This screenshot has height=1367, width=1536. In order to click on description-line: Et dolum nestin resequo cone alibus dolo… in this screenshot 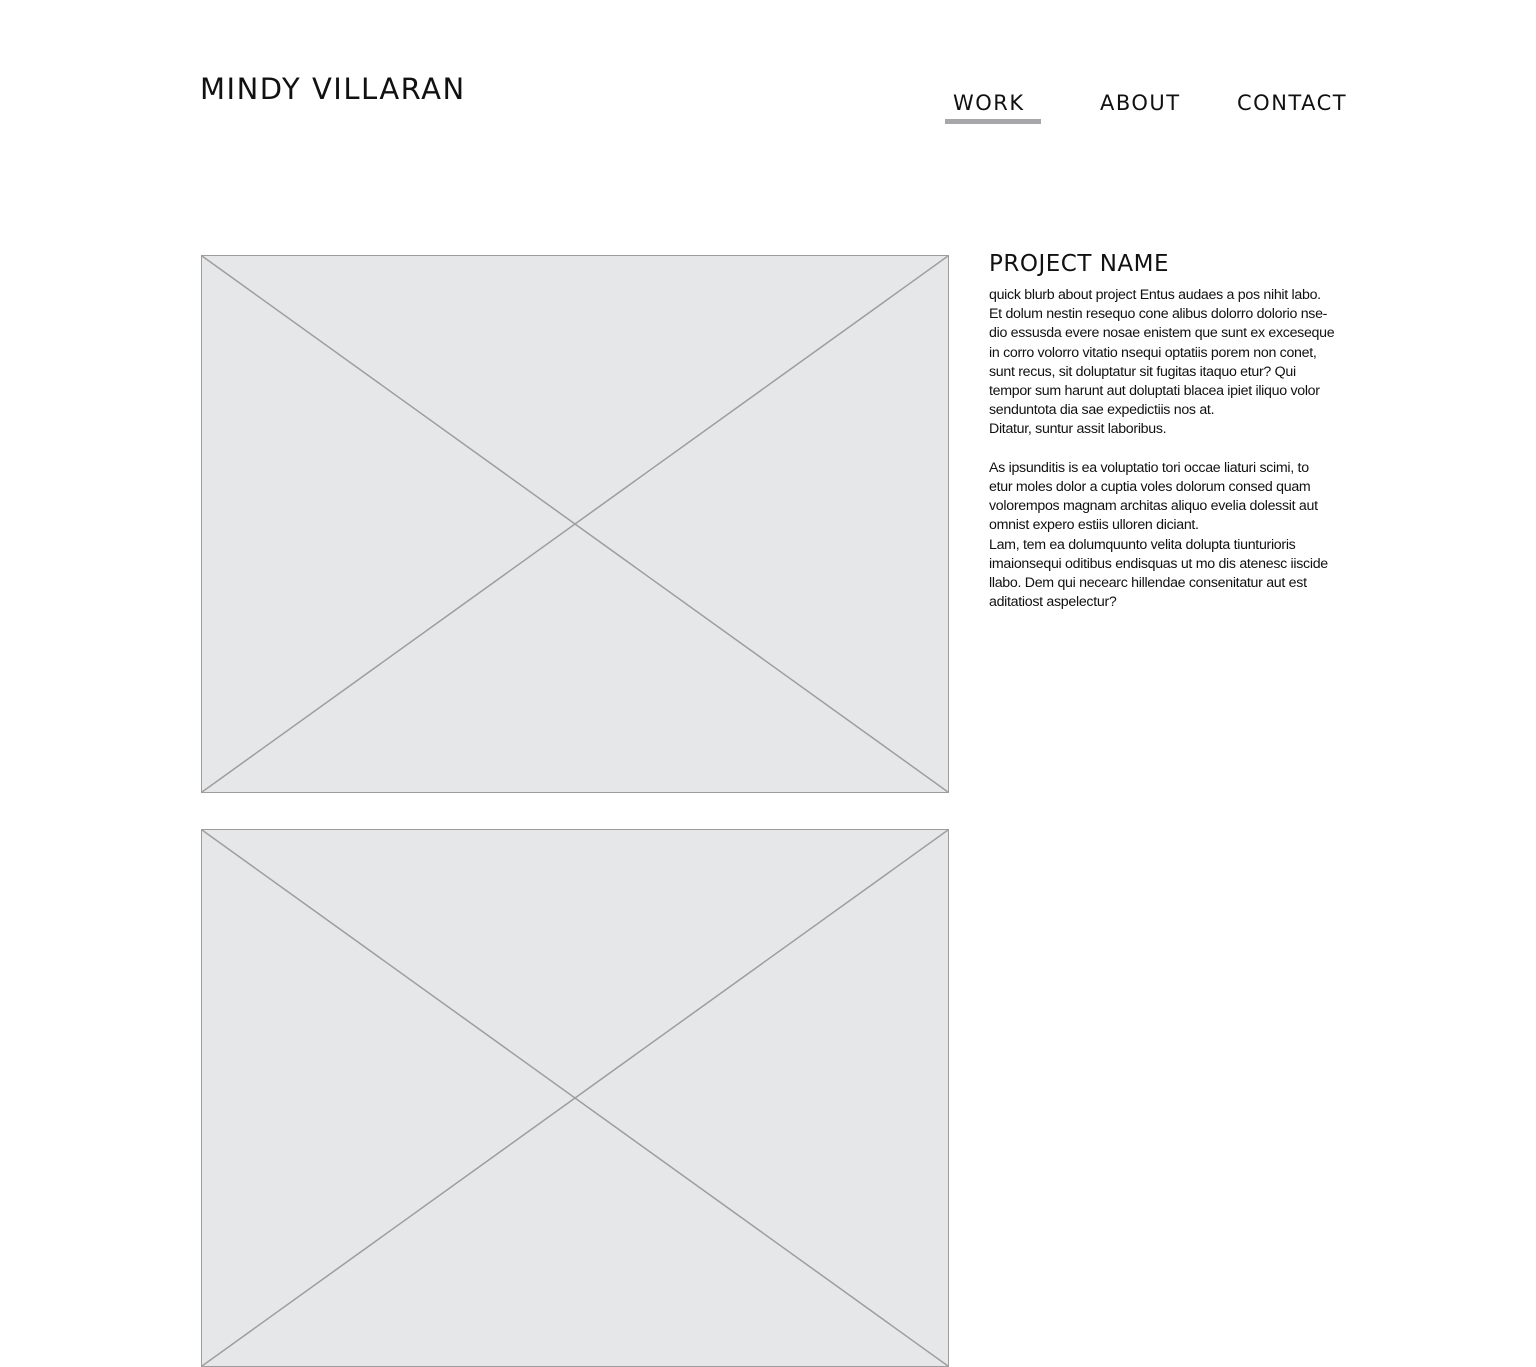, I will do `click(1158, 314)`.